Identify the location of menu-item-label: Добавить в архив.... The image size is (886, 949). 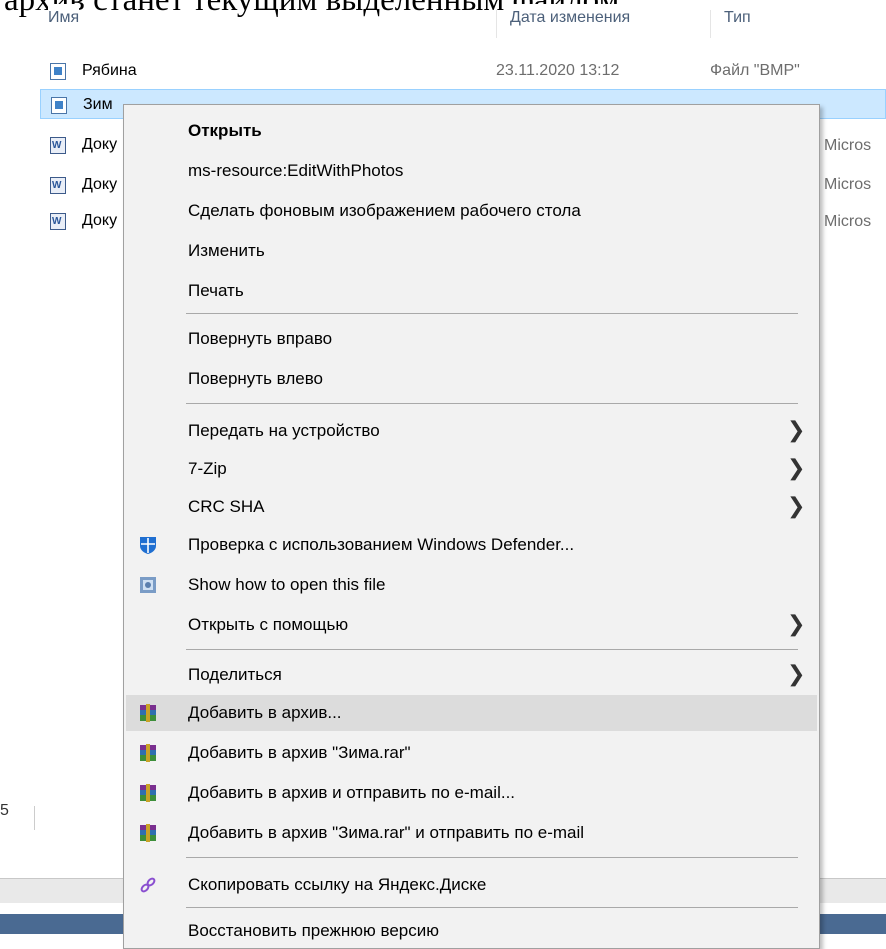
(265, 712).